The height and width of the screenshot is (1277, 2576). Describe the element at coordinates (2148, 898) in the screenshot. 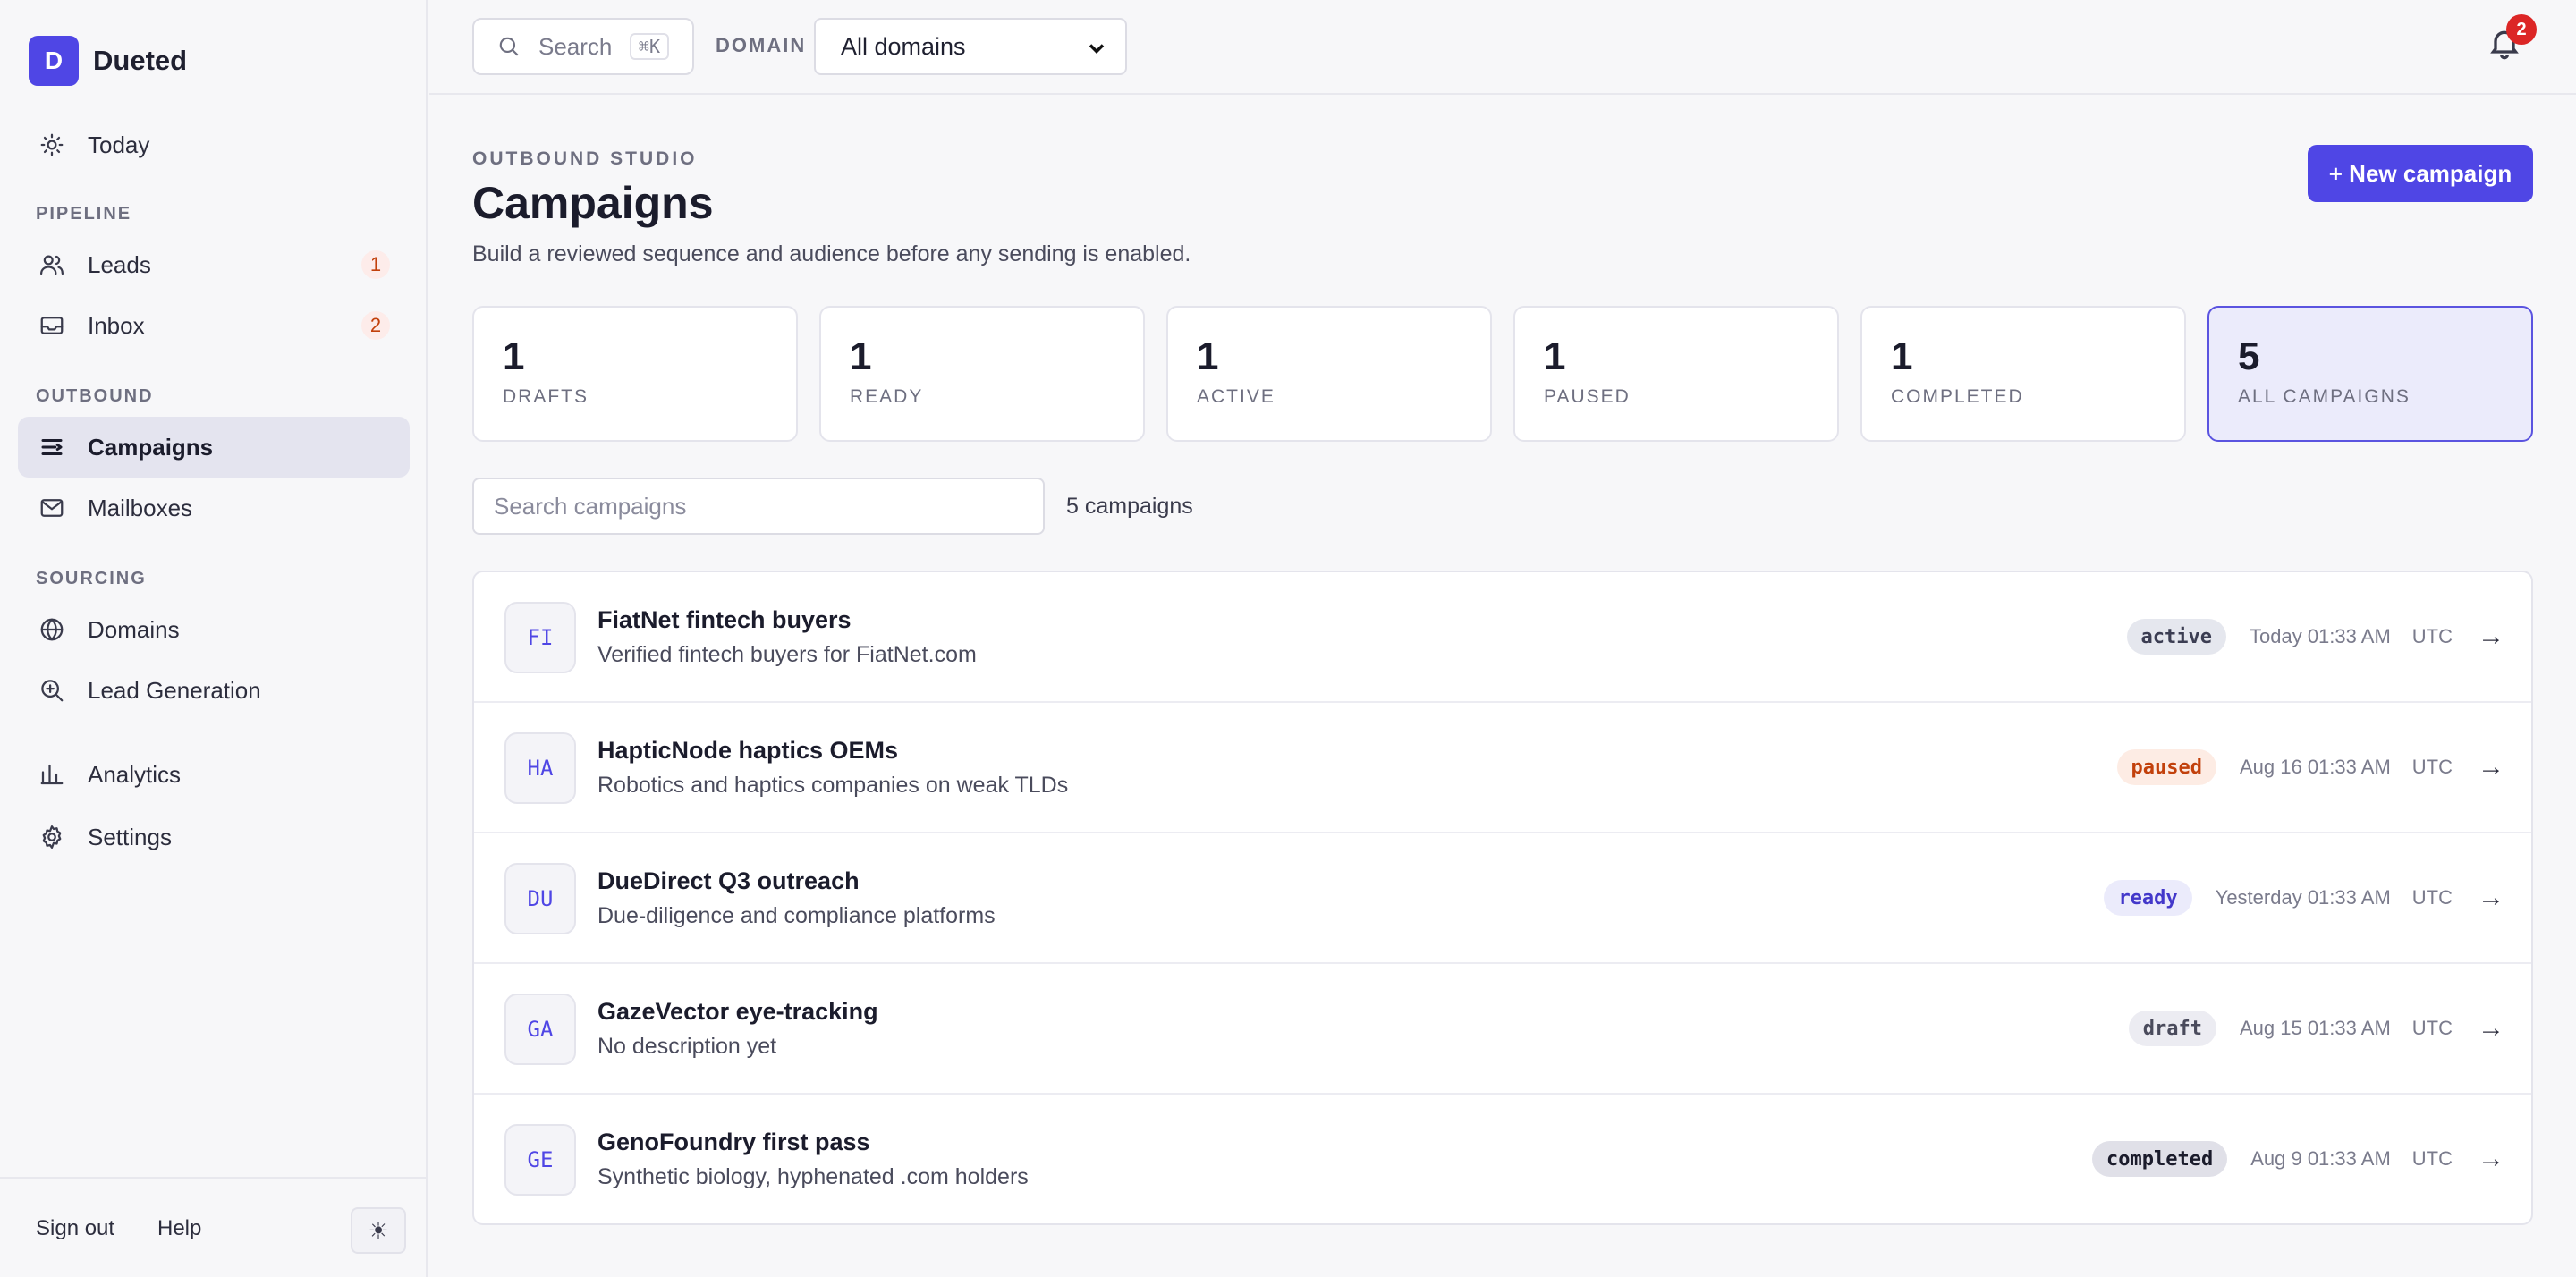

I see `status-badge: ready` at that location.